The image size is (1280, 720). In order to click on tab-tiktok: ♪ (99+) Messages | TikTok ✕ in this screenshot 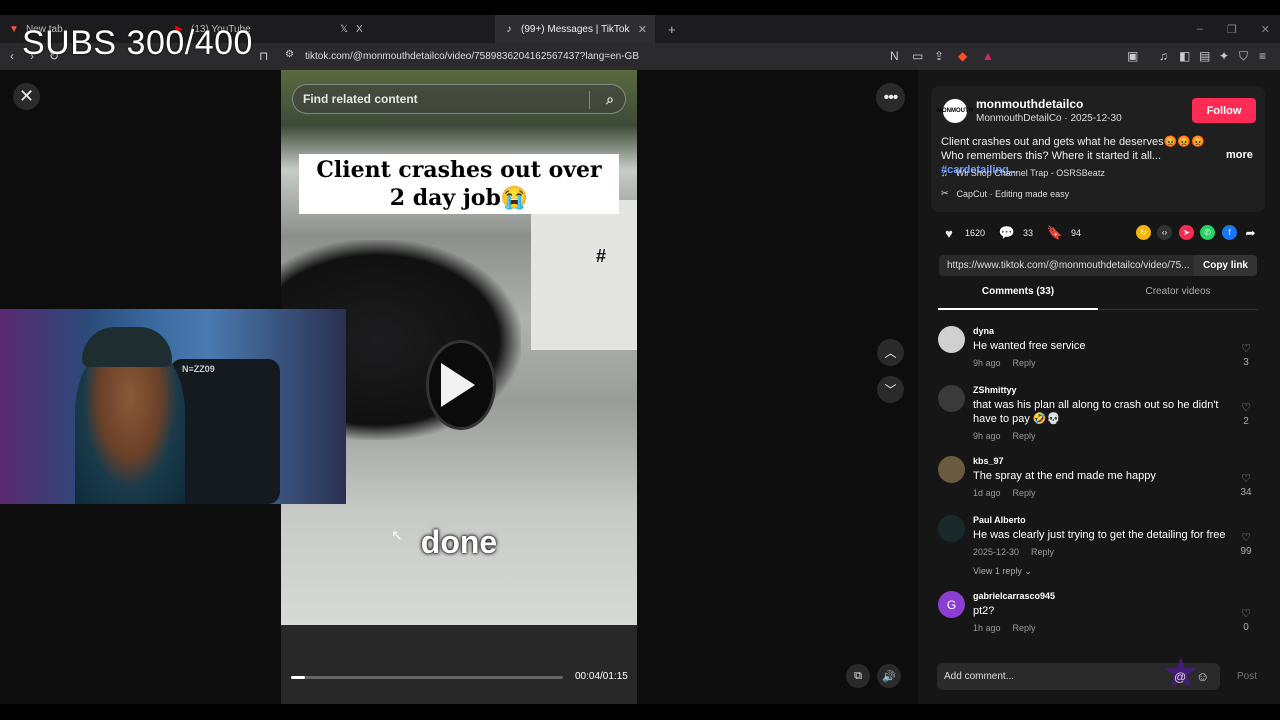, I will do `click(575, 29)`.